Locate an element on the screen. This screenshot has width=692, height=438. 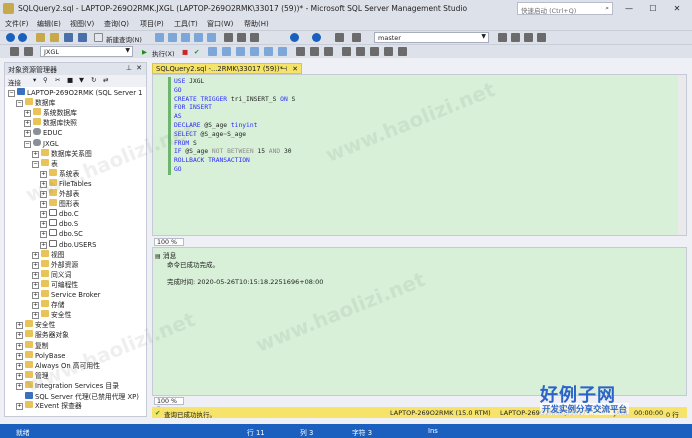
display-plan-icon is located at coordinates (212, 51).